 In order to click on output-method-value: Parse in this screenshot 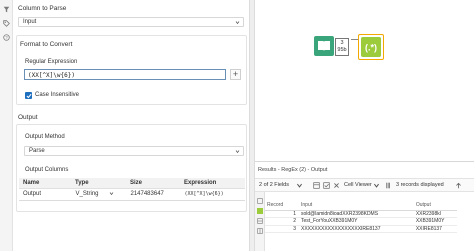, I will do `click(37, 151)`.